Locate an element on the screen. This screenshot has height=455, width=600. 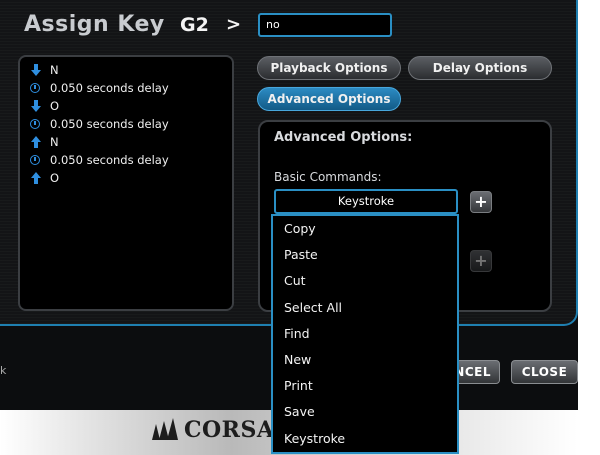
dropdown-option-copy: Copy is located at coordinates (365, 229).